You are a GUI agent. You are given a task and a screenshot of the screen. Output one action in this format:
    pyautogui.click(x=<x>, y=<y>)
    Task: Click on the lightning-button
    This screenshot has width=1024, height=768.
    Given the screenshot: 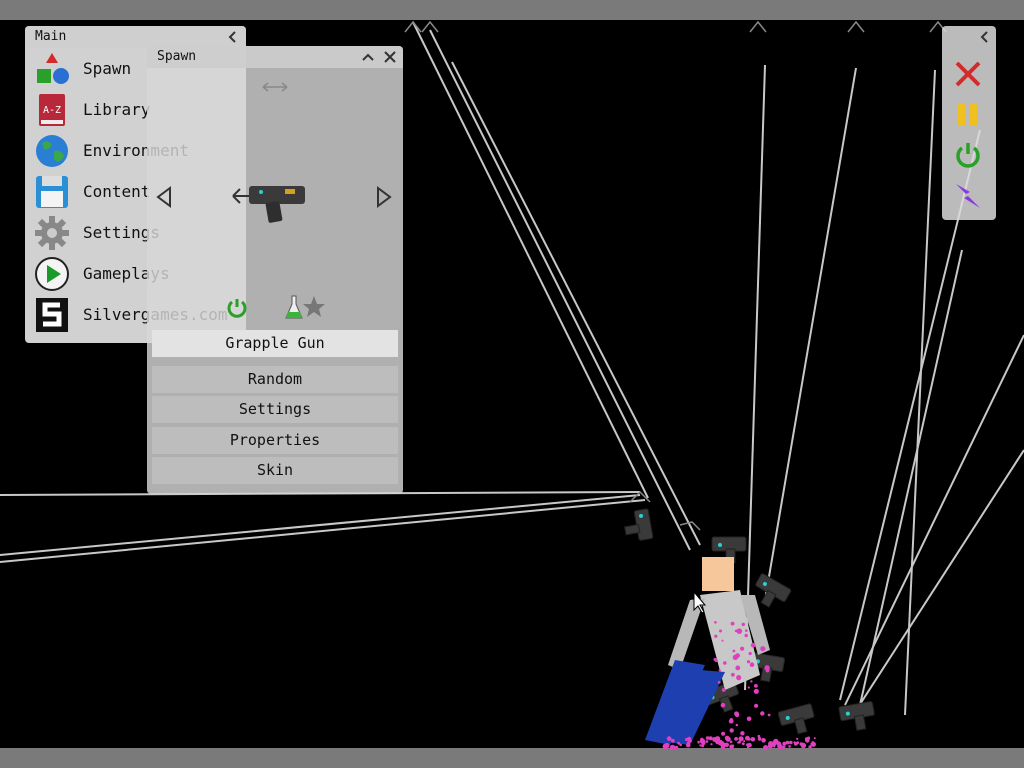 What is the action you would take?
    pyautogui.click(x=968, y=196)
    